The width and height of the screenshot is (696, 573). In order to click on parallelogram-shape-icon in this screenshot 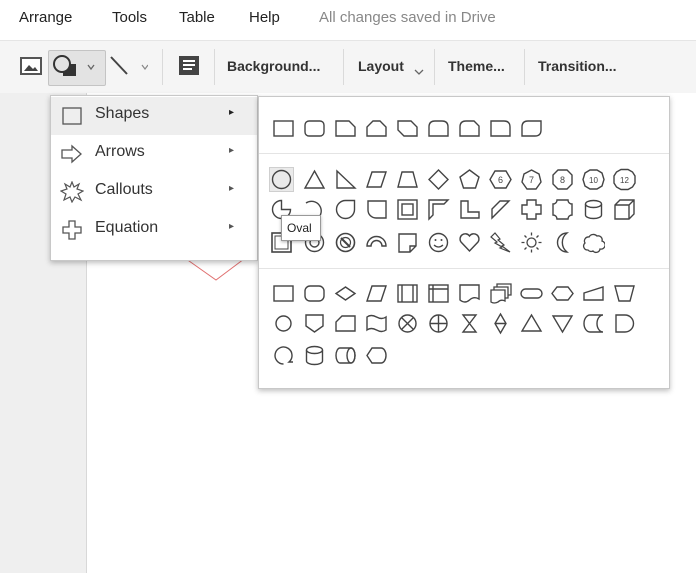, I will do `click(376, 179)`.